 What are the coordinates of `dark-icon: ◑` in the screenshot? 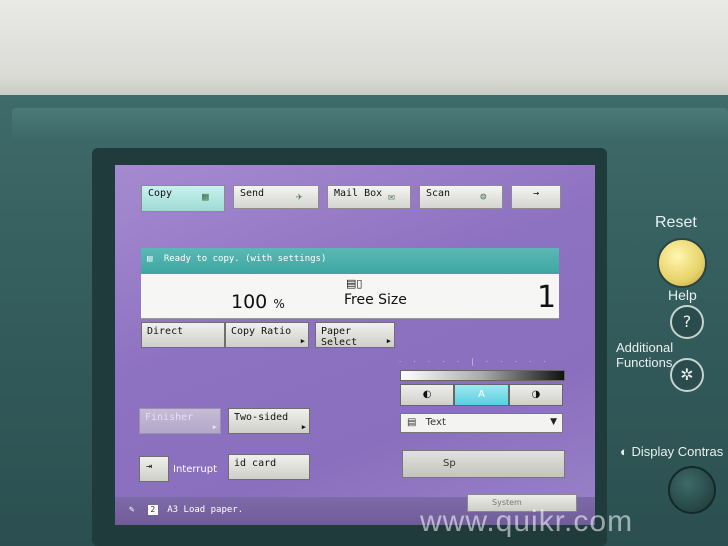 It's located at (536, 394).